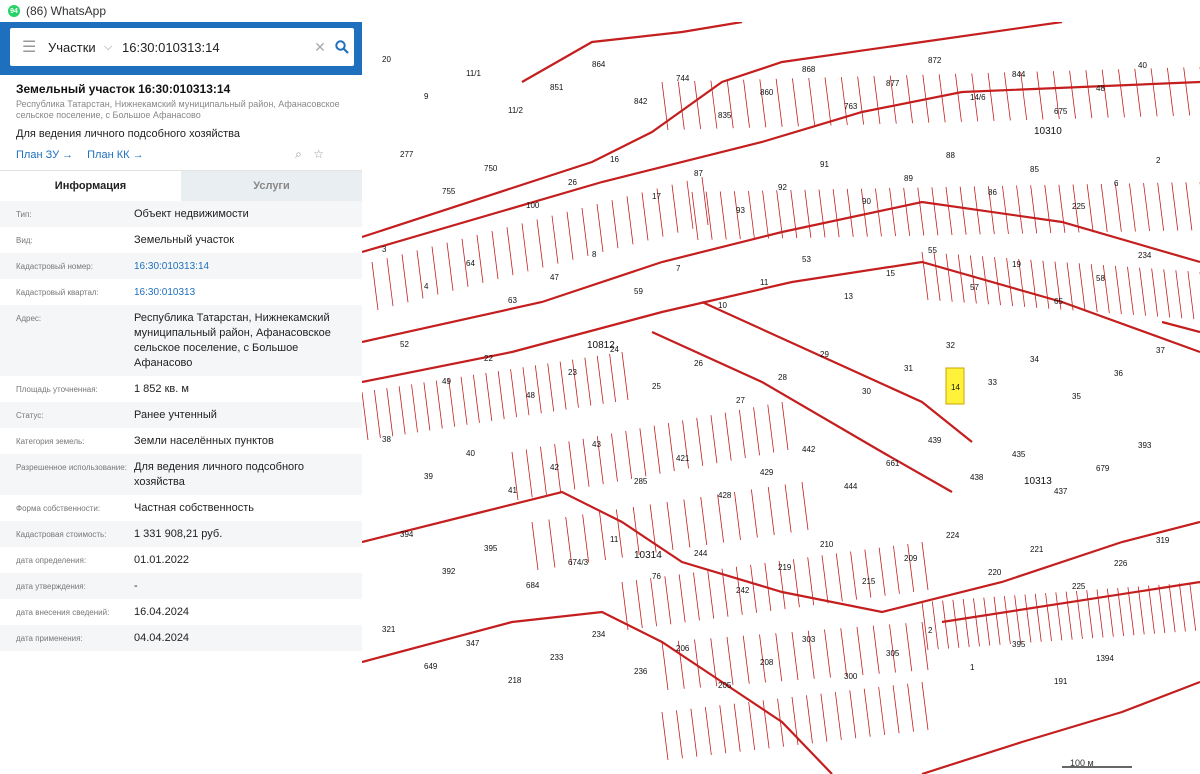 The image size is (1200, 774). I want to click on parcel-label: 34, so click(1034, 359).